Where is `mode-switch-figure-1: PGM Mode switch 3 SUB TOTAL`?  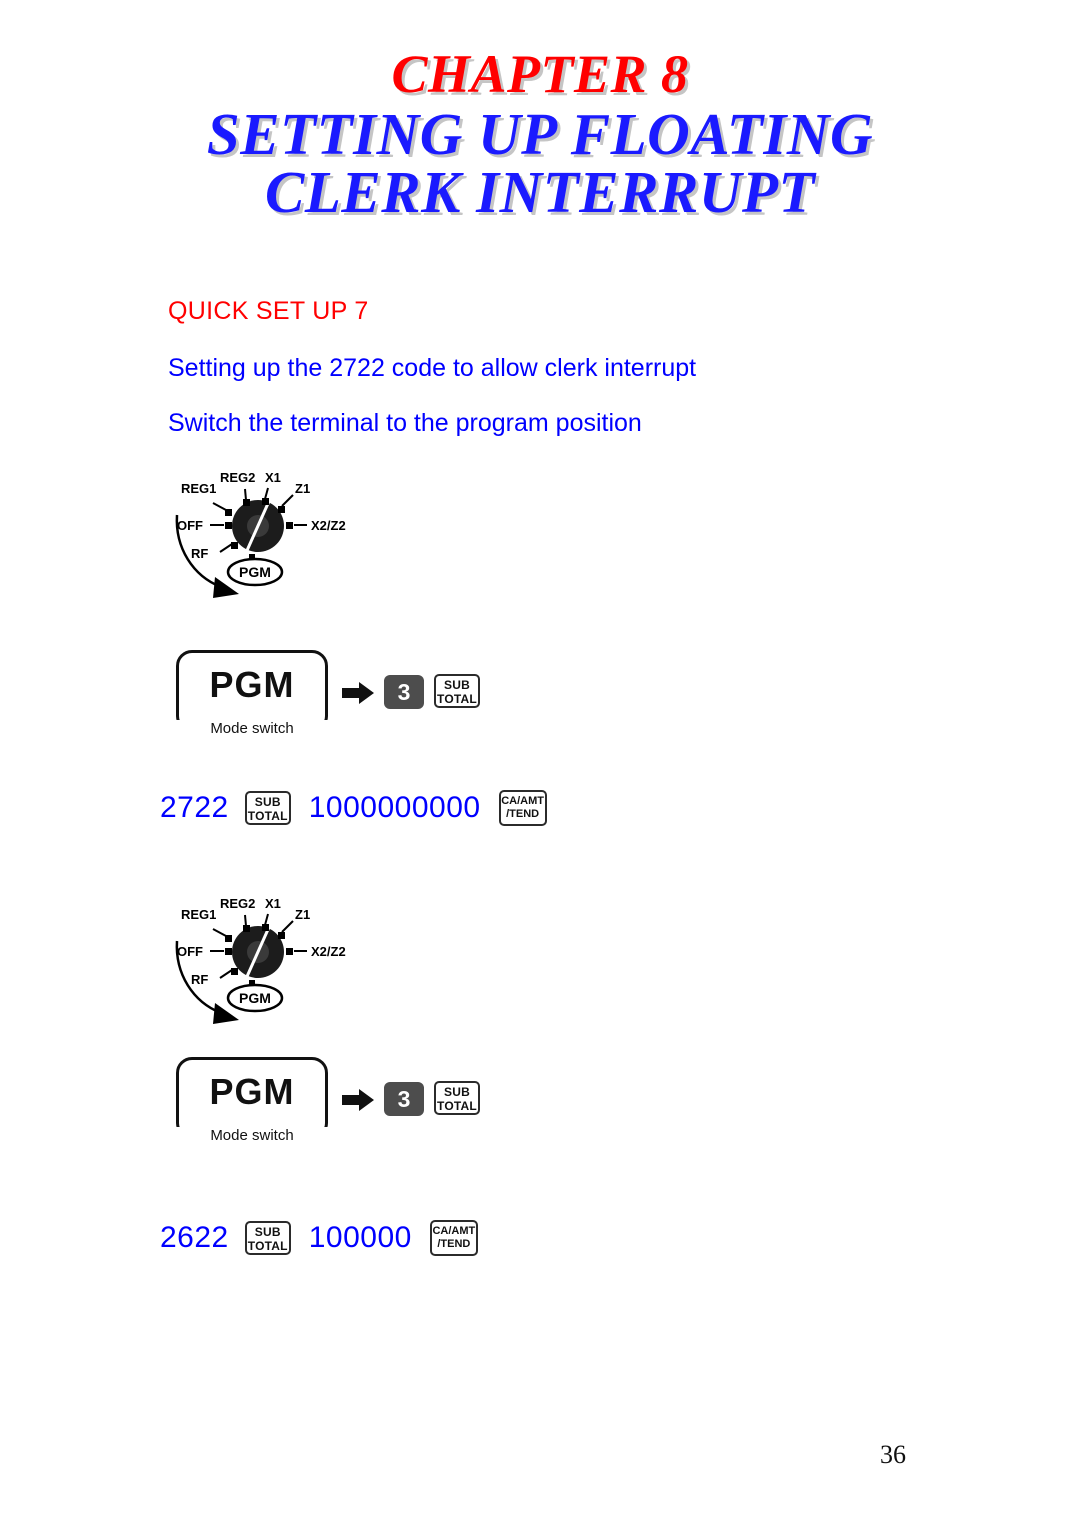
mode-switch-figure-1: PGM Mode switch 3 SUB TOTAL is located at coordinates (336, 706).